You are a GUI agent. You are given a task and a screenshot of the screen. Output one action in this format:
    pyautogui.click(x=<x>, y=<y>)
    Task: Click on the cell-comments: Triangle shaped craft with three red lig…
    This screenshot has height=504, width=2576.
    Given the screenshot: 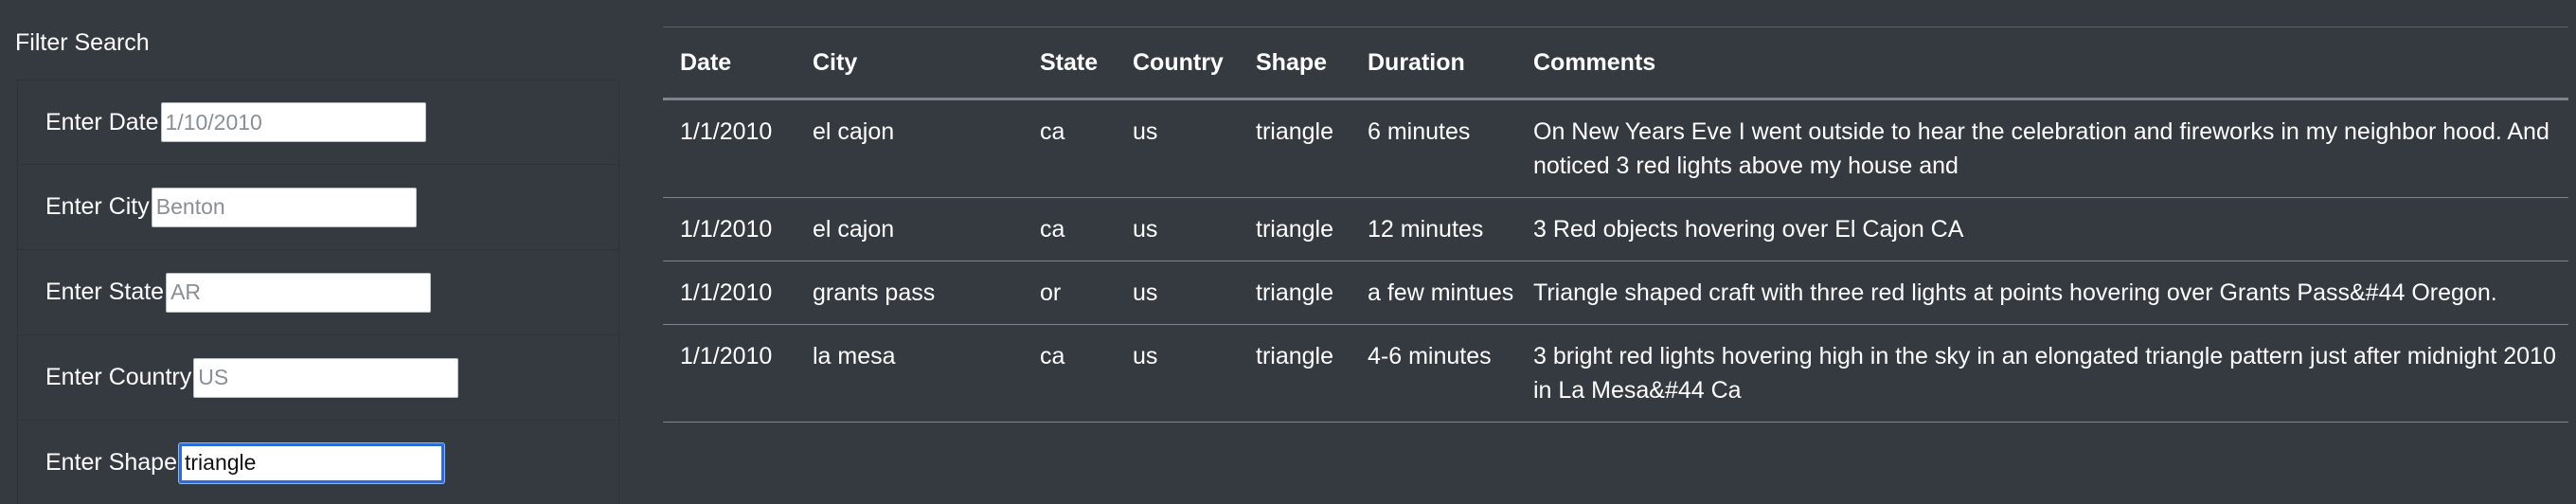 What is the action you would take?
    pyautogui.click(x=2042, y=293)
    